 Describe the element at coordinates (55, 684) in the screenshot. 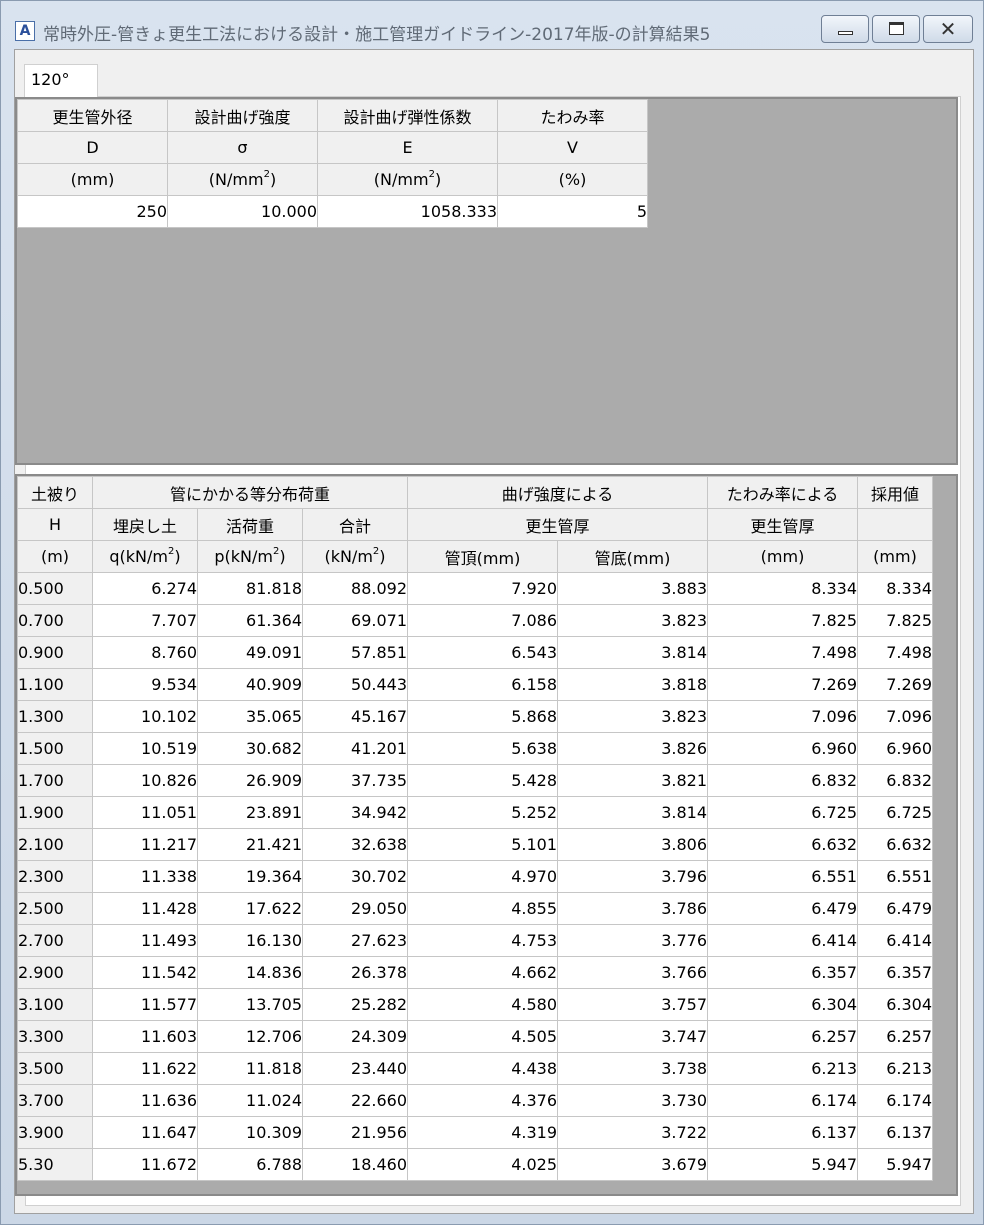

I see `cover-depth-cell: 1.100` at that location.